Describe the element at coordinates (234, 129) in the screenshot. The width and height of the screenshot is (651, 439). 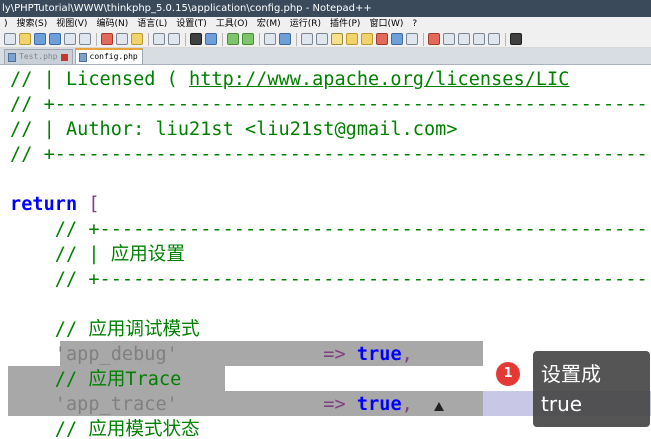
I see `code-line: // | Author: liu21st <liu21st@gmail.com>` at that location.